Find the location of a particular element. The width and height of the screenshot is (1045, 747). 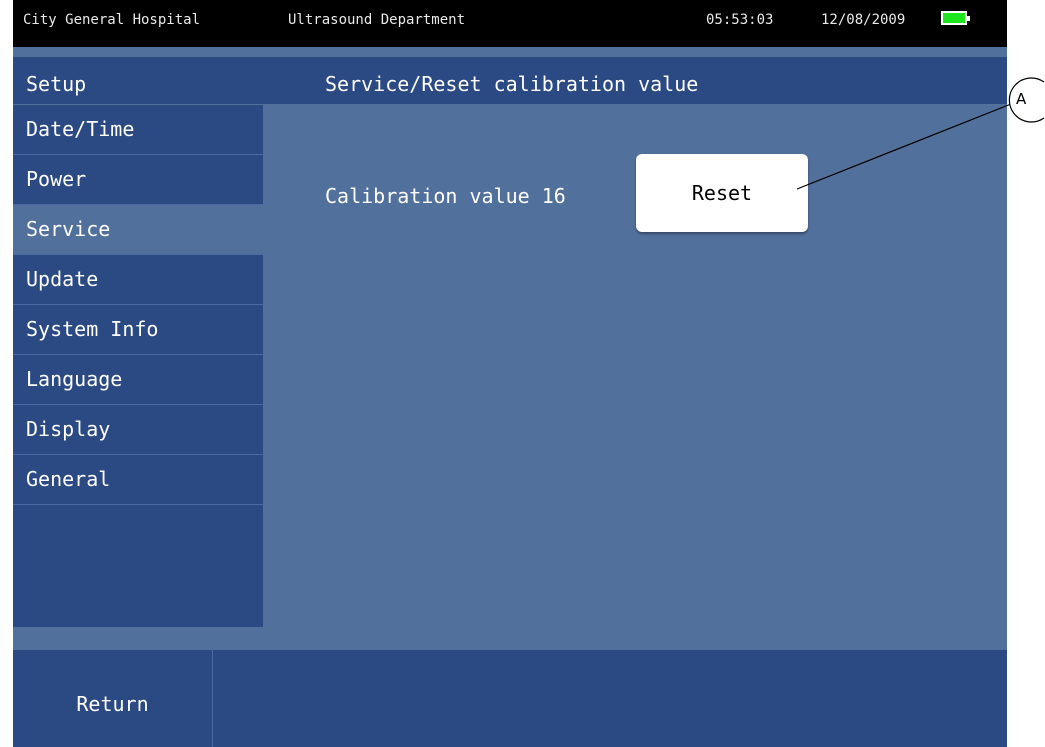

callout-leader-line is located at coordinates (904, 146).